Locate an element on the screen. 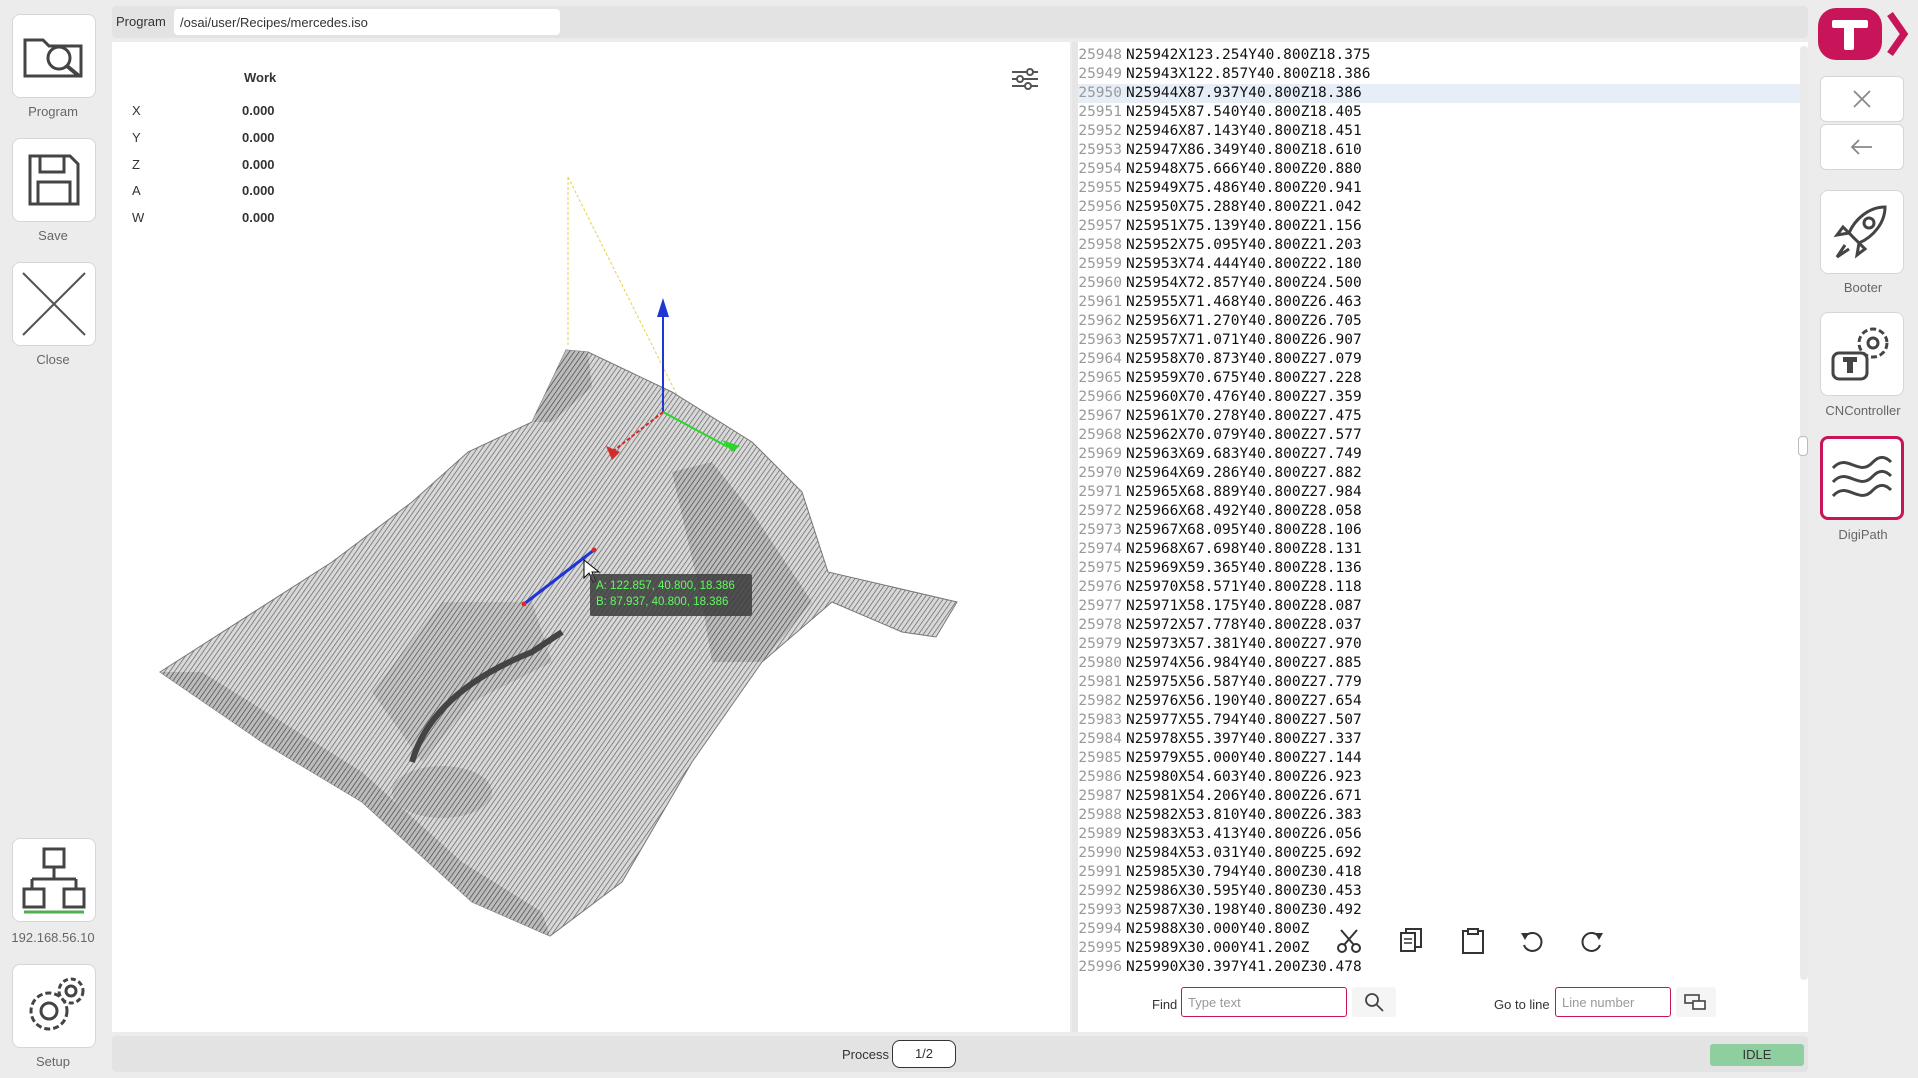 Image resolution: width=1918 pixels, height=1078 pixels. line-number: 25981 is located at coordinates (1100, 682).